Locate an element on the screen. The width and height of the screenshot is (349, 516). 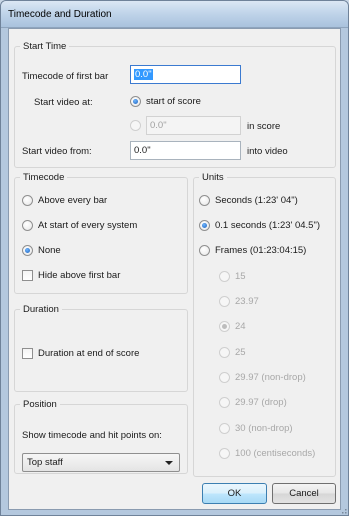
chevron-down-icon is located at coordinates (169, 463).